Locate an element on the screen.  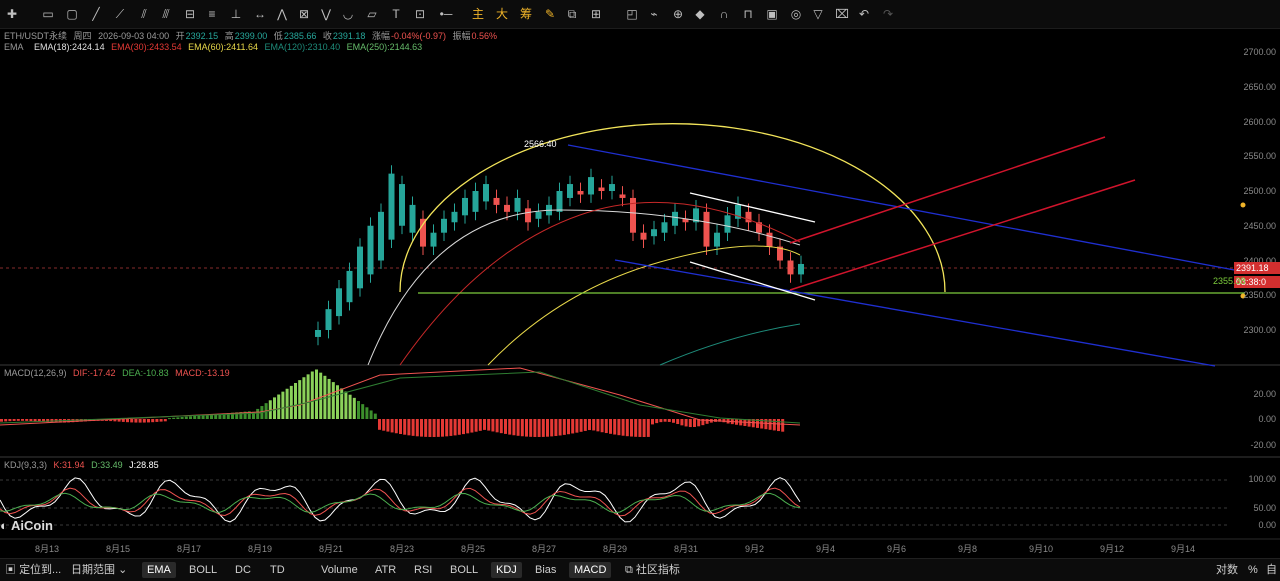
list-tool-icon: ≡ is located at coordinates (212, 14).